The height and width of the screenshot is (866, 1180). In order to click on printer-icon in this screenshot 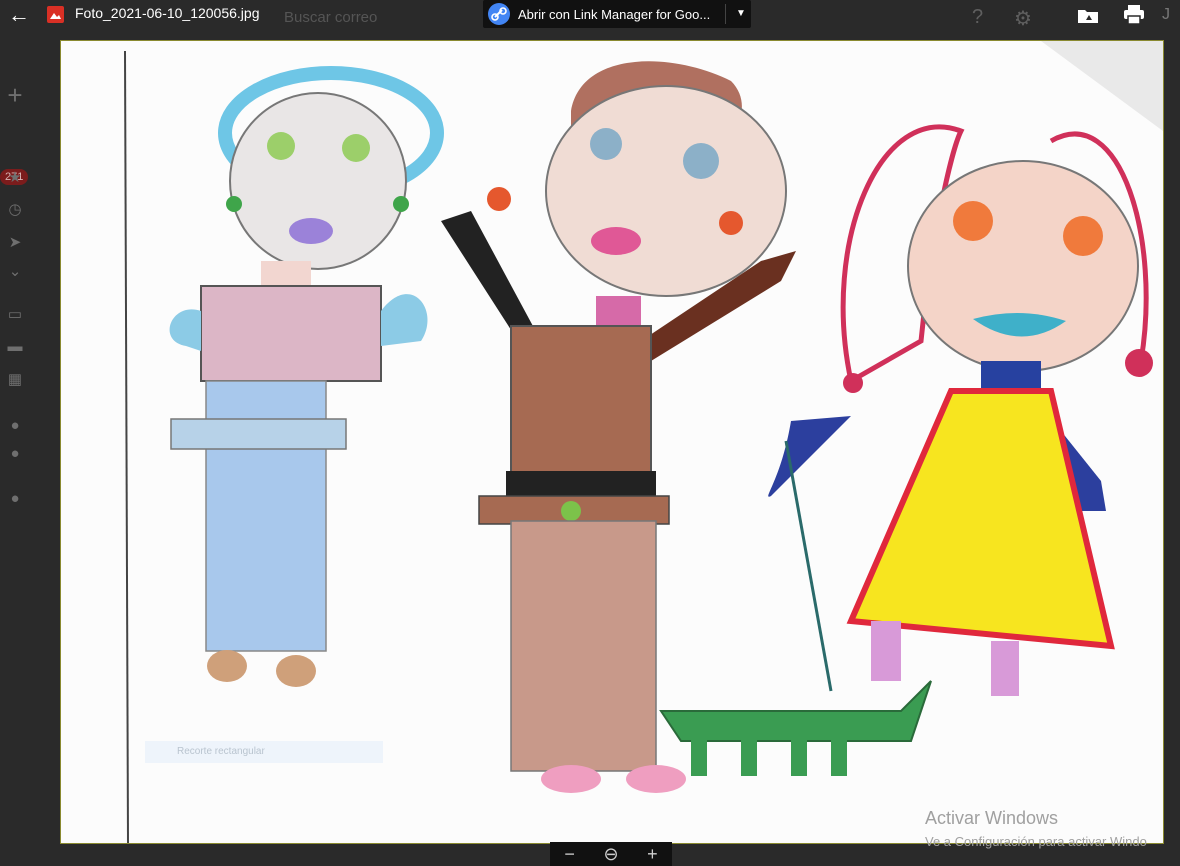, I will do `click(1134, 15)`.